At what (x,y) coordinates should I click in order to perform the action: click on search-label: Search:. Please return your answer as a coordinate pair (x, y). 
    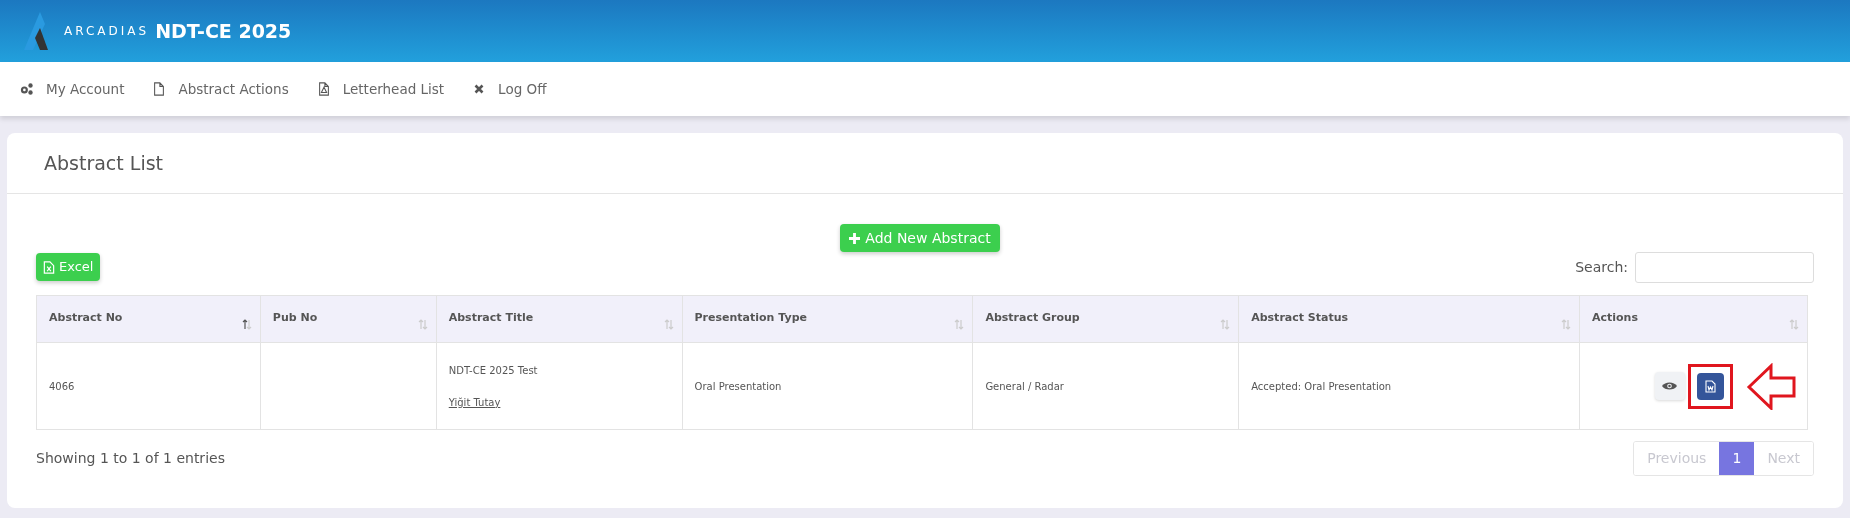
    Looking at the image, I should click on (1601, 267).